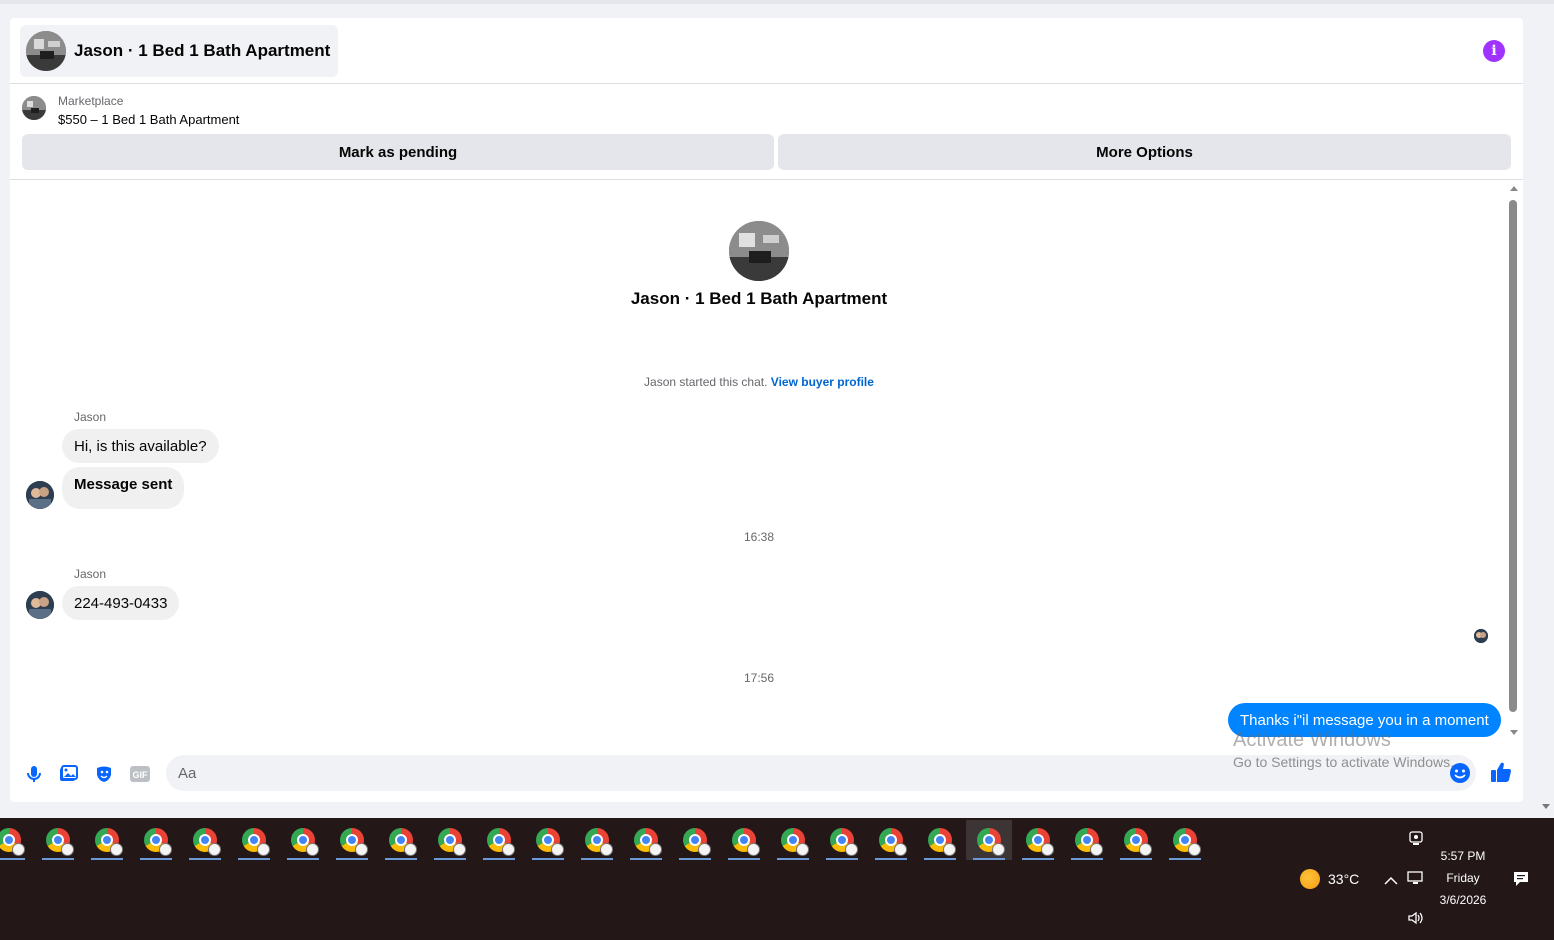 Image resolution: width=1554 pixels, height=940 pixels. Describe the element at coordinates (1494, 51) in the screenshot. I see `info-icon: i` at that location.